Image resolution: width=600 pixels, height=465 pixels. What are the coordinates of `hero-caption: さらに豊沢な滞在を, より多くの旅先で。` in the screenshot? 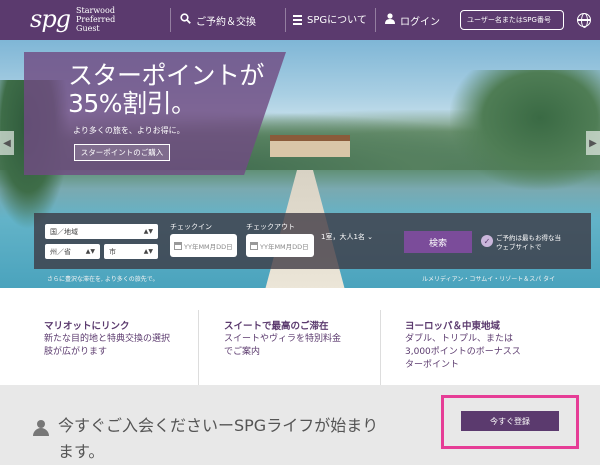 It's located at (103, 279).